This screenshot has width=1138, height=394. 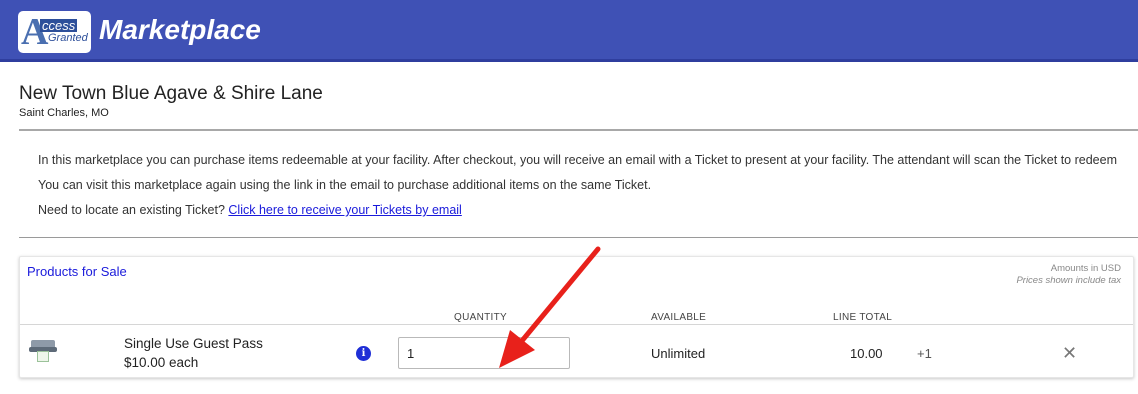 I want to click on prices-tax-note: Prices shown include tax, so click(x=1068, y=280).